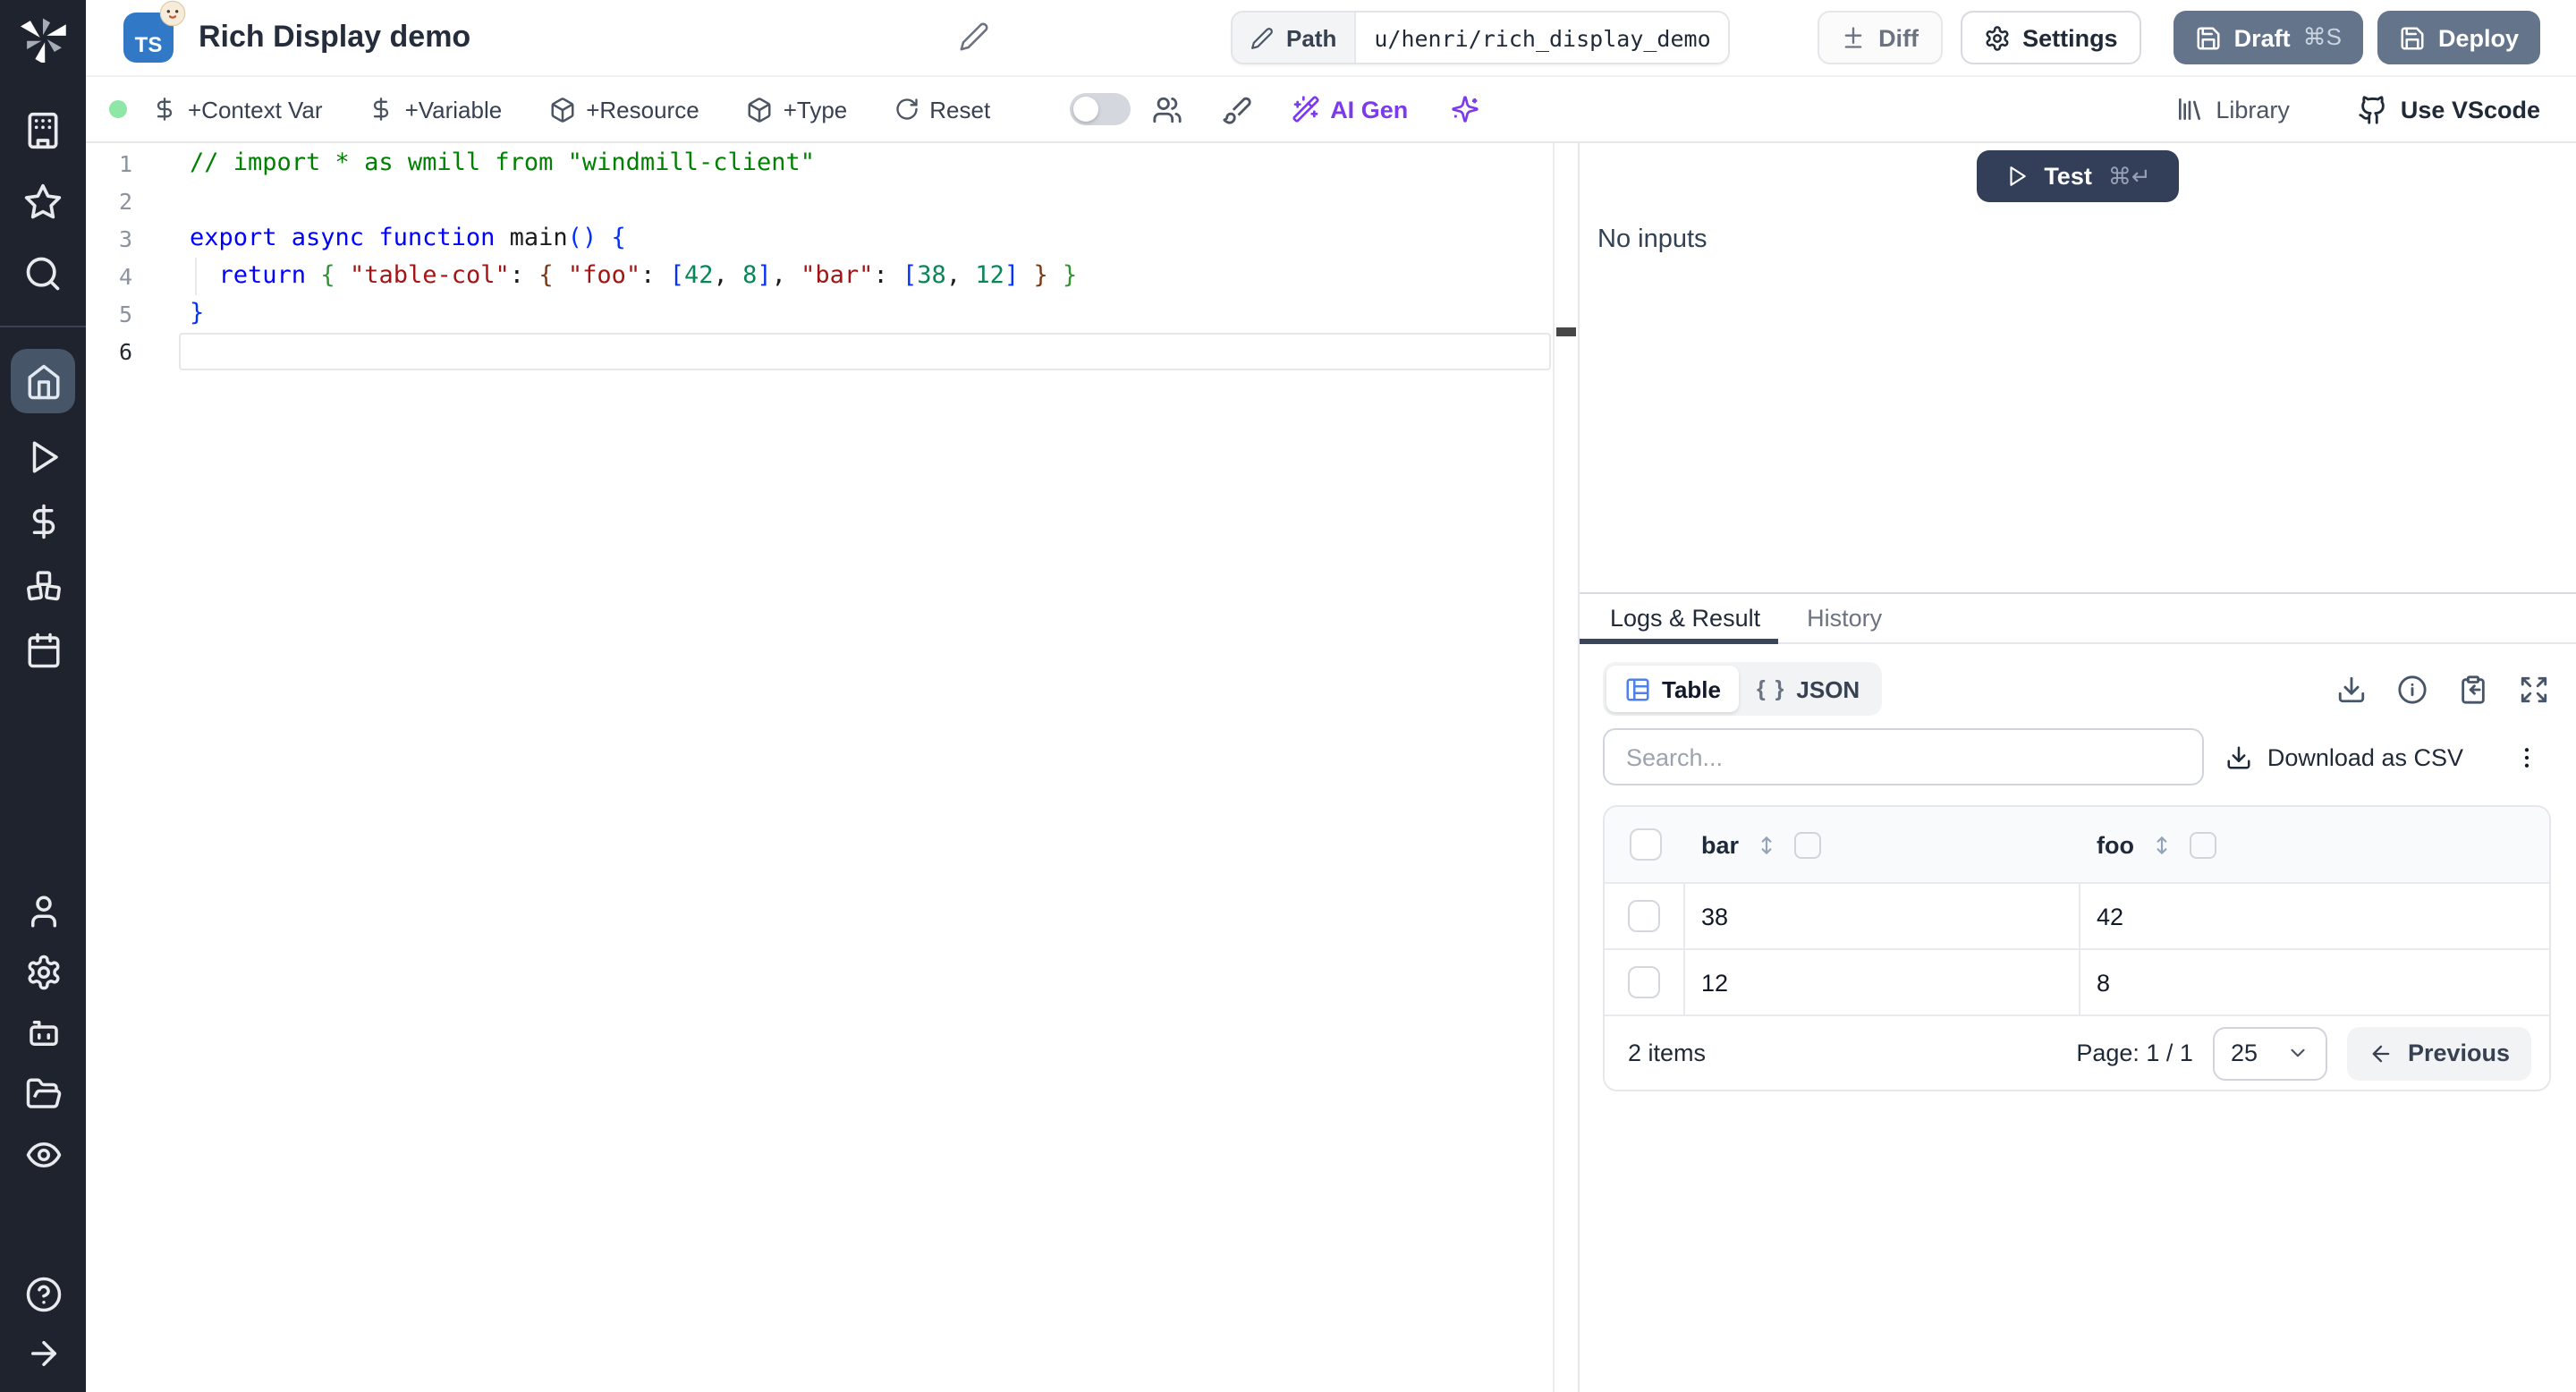  Describe the element at coordinates (1679, 619) in the screenshot. I see `tab-logs-and-result: Logs & Result` at that location.